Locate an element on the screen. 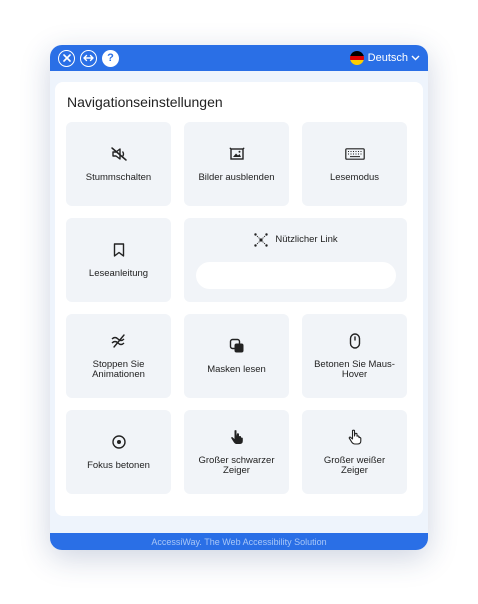 This screenshot has height=604, width=478. language-label: Deutsch is located at coordinates (387, 58).